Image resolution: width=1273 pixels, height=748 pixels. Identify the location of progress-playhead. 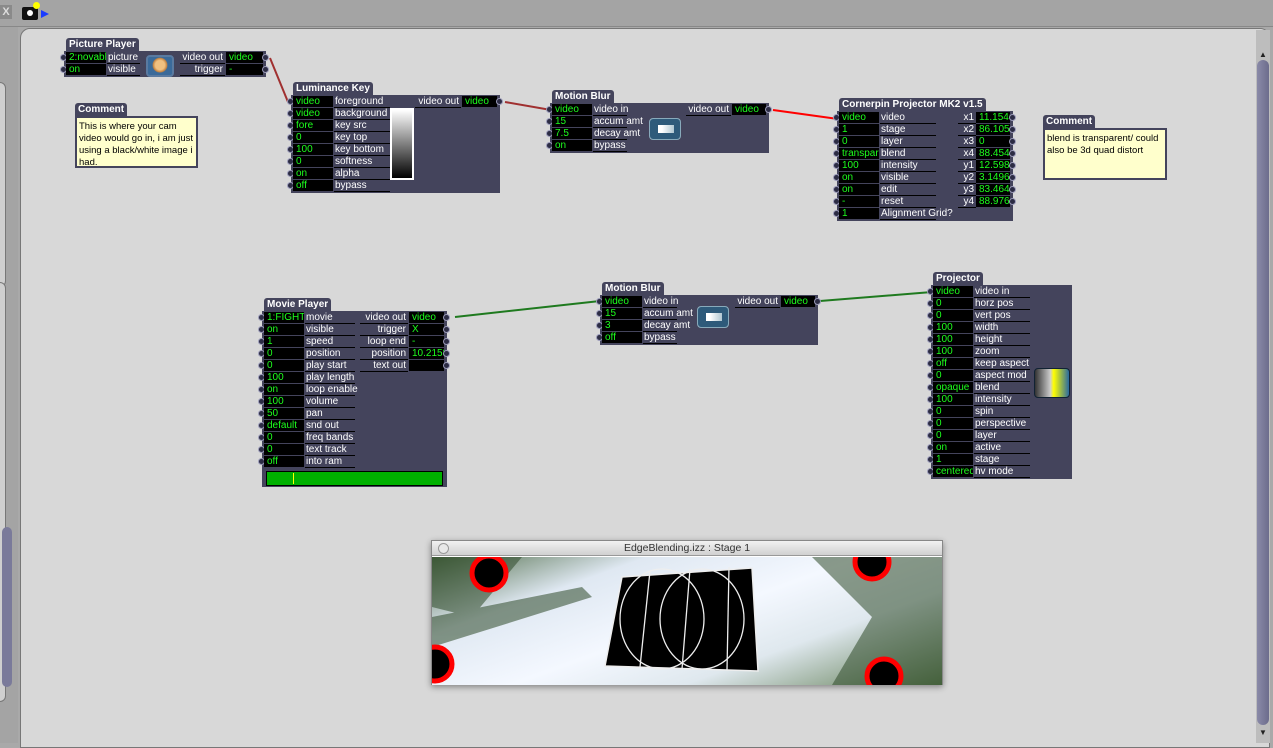
(294, 478).